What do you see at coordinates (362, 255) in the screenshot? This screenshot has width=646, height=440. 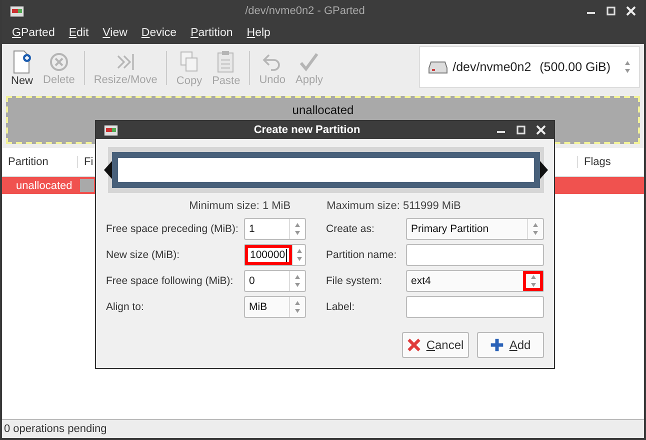 I see `field-label: Partition name:` at bounding box center [362, 255].